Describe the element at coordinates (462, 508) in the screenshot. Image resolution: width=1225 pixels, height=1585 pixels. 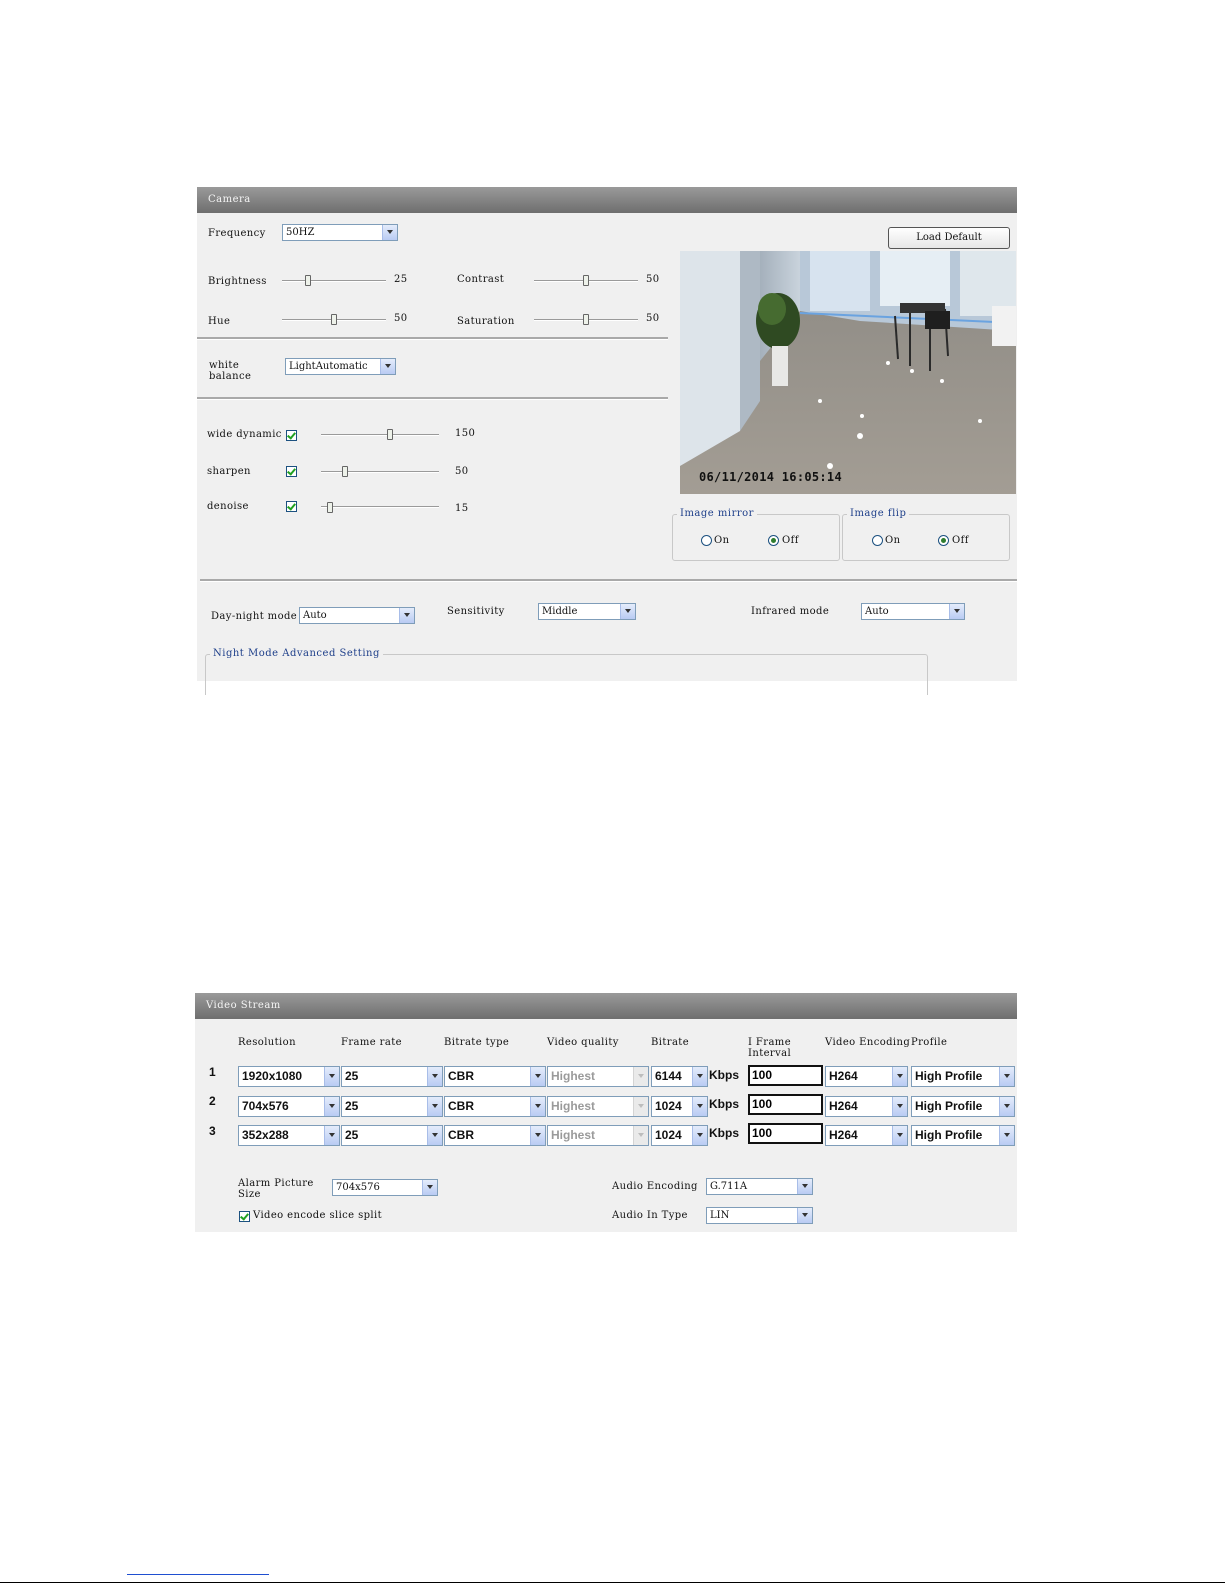
I see `denoise-value: 15` at that location.